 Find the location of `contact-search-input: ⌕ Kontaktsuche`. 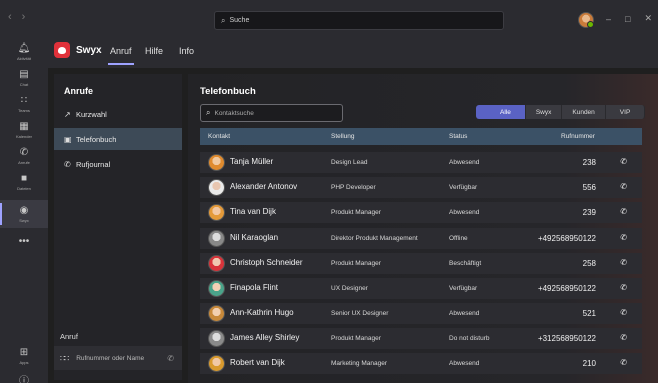

contact-search-input: ⌕ Kontaktsuche is located at coordinates (271, 113).